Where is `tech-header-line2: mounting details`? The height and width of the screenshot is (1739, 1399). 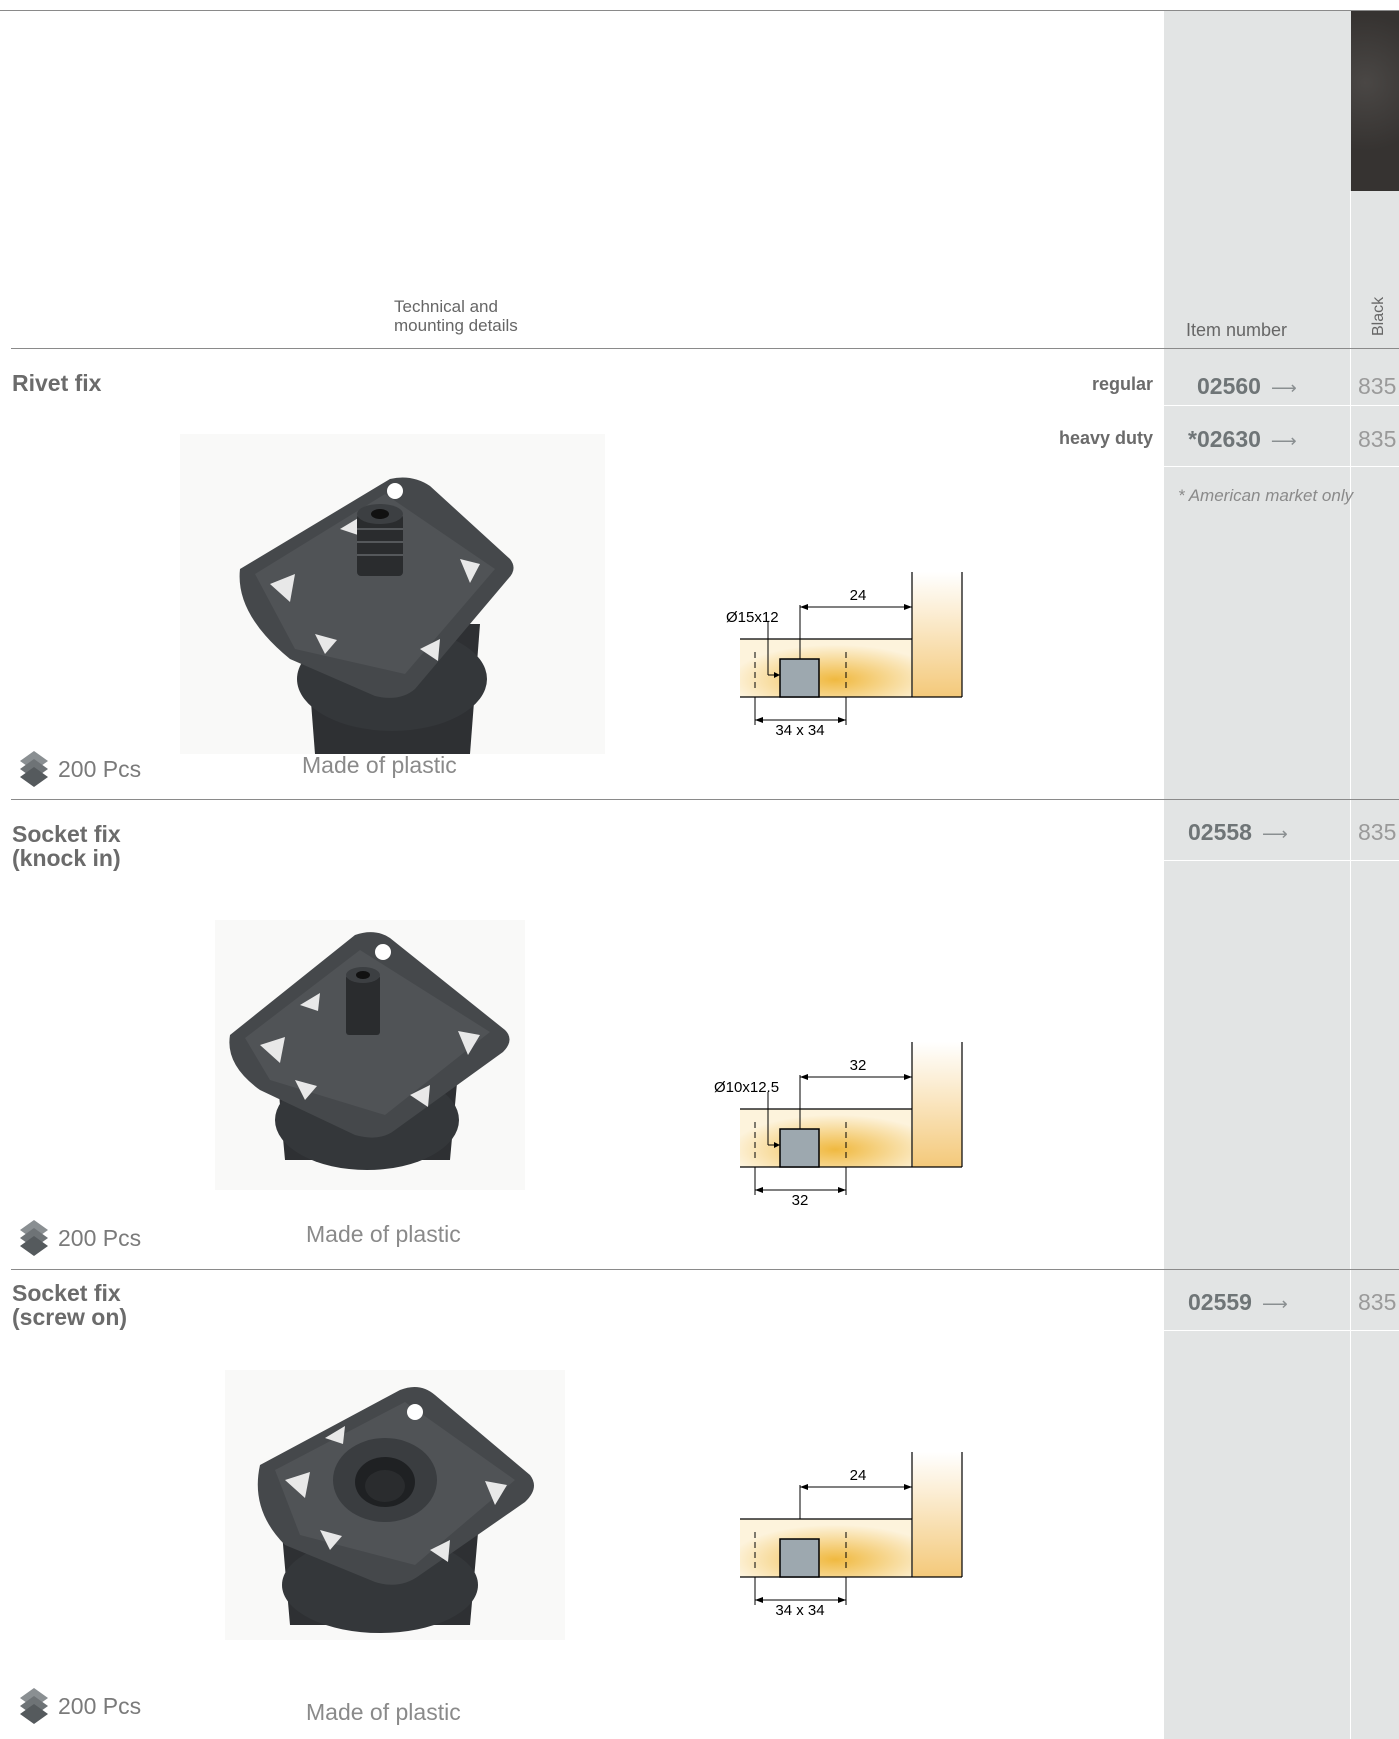 tech-header-line2: mounting details is located at coordinates (456, 325).